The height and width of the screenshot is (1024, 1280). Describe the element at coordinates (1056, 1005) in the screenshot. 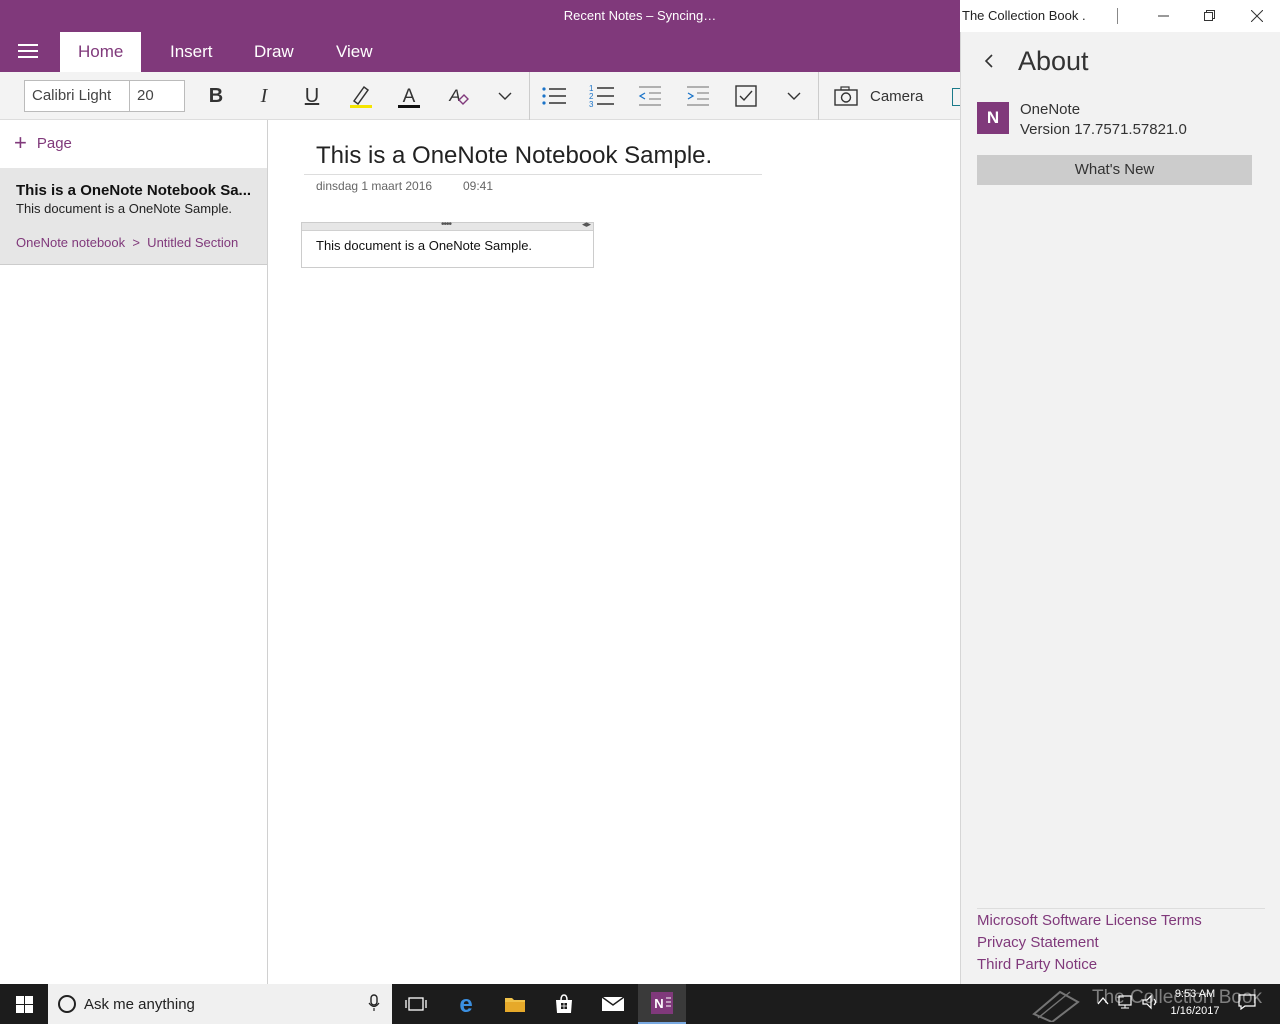

I see `book-watermark-icon` at that location.